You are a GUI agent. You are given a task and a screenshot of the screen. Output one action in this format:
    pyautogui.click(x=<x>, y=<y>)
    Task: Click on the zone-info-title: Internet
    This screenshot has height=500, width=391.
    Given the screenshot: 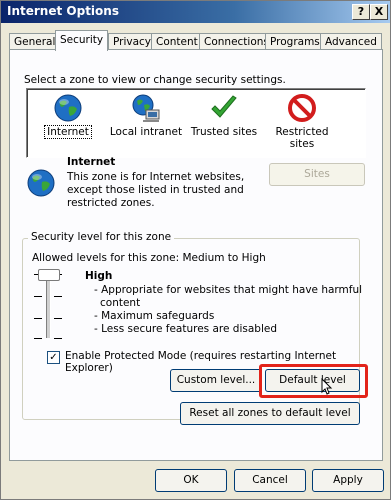 What is the action you would take?
    pyautogui.click(x=91, y=162)
    